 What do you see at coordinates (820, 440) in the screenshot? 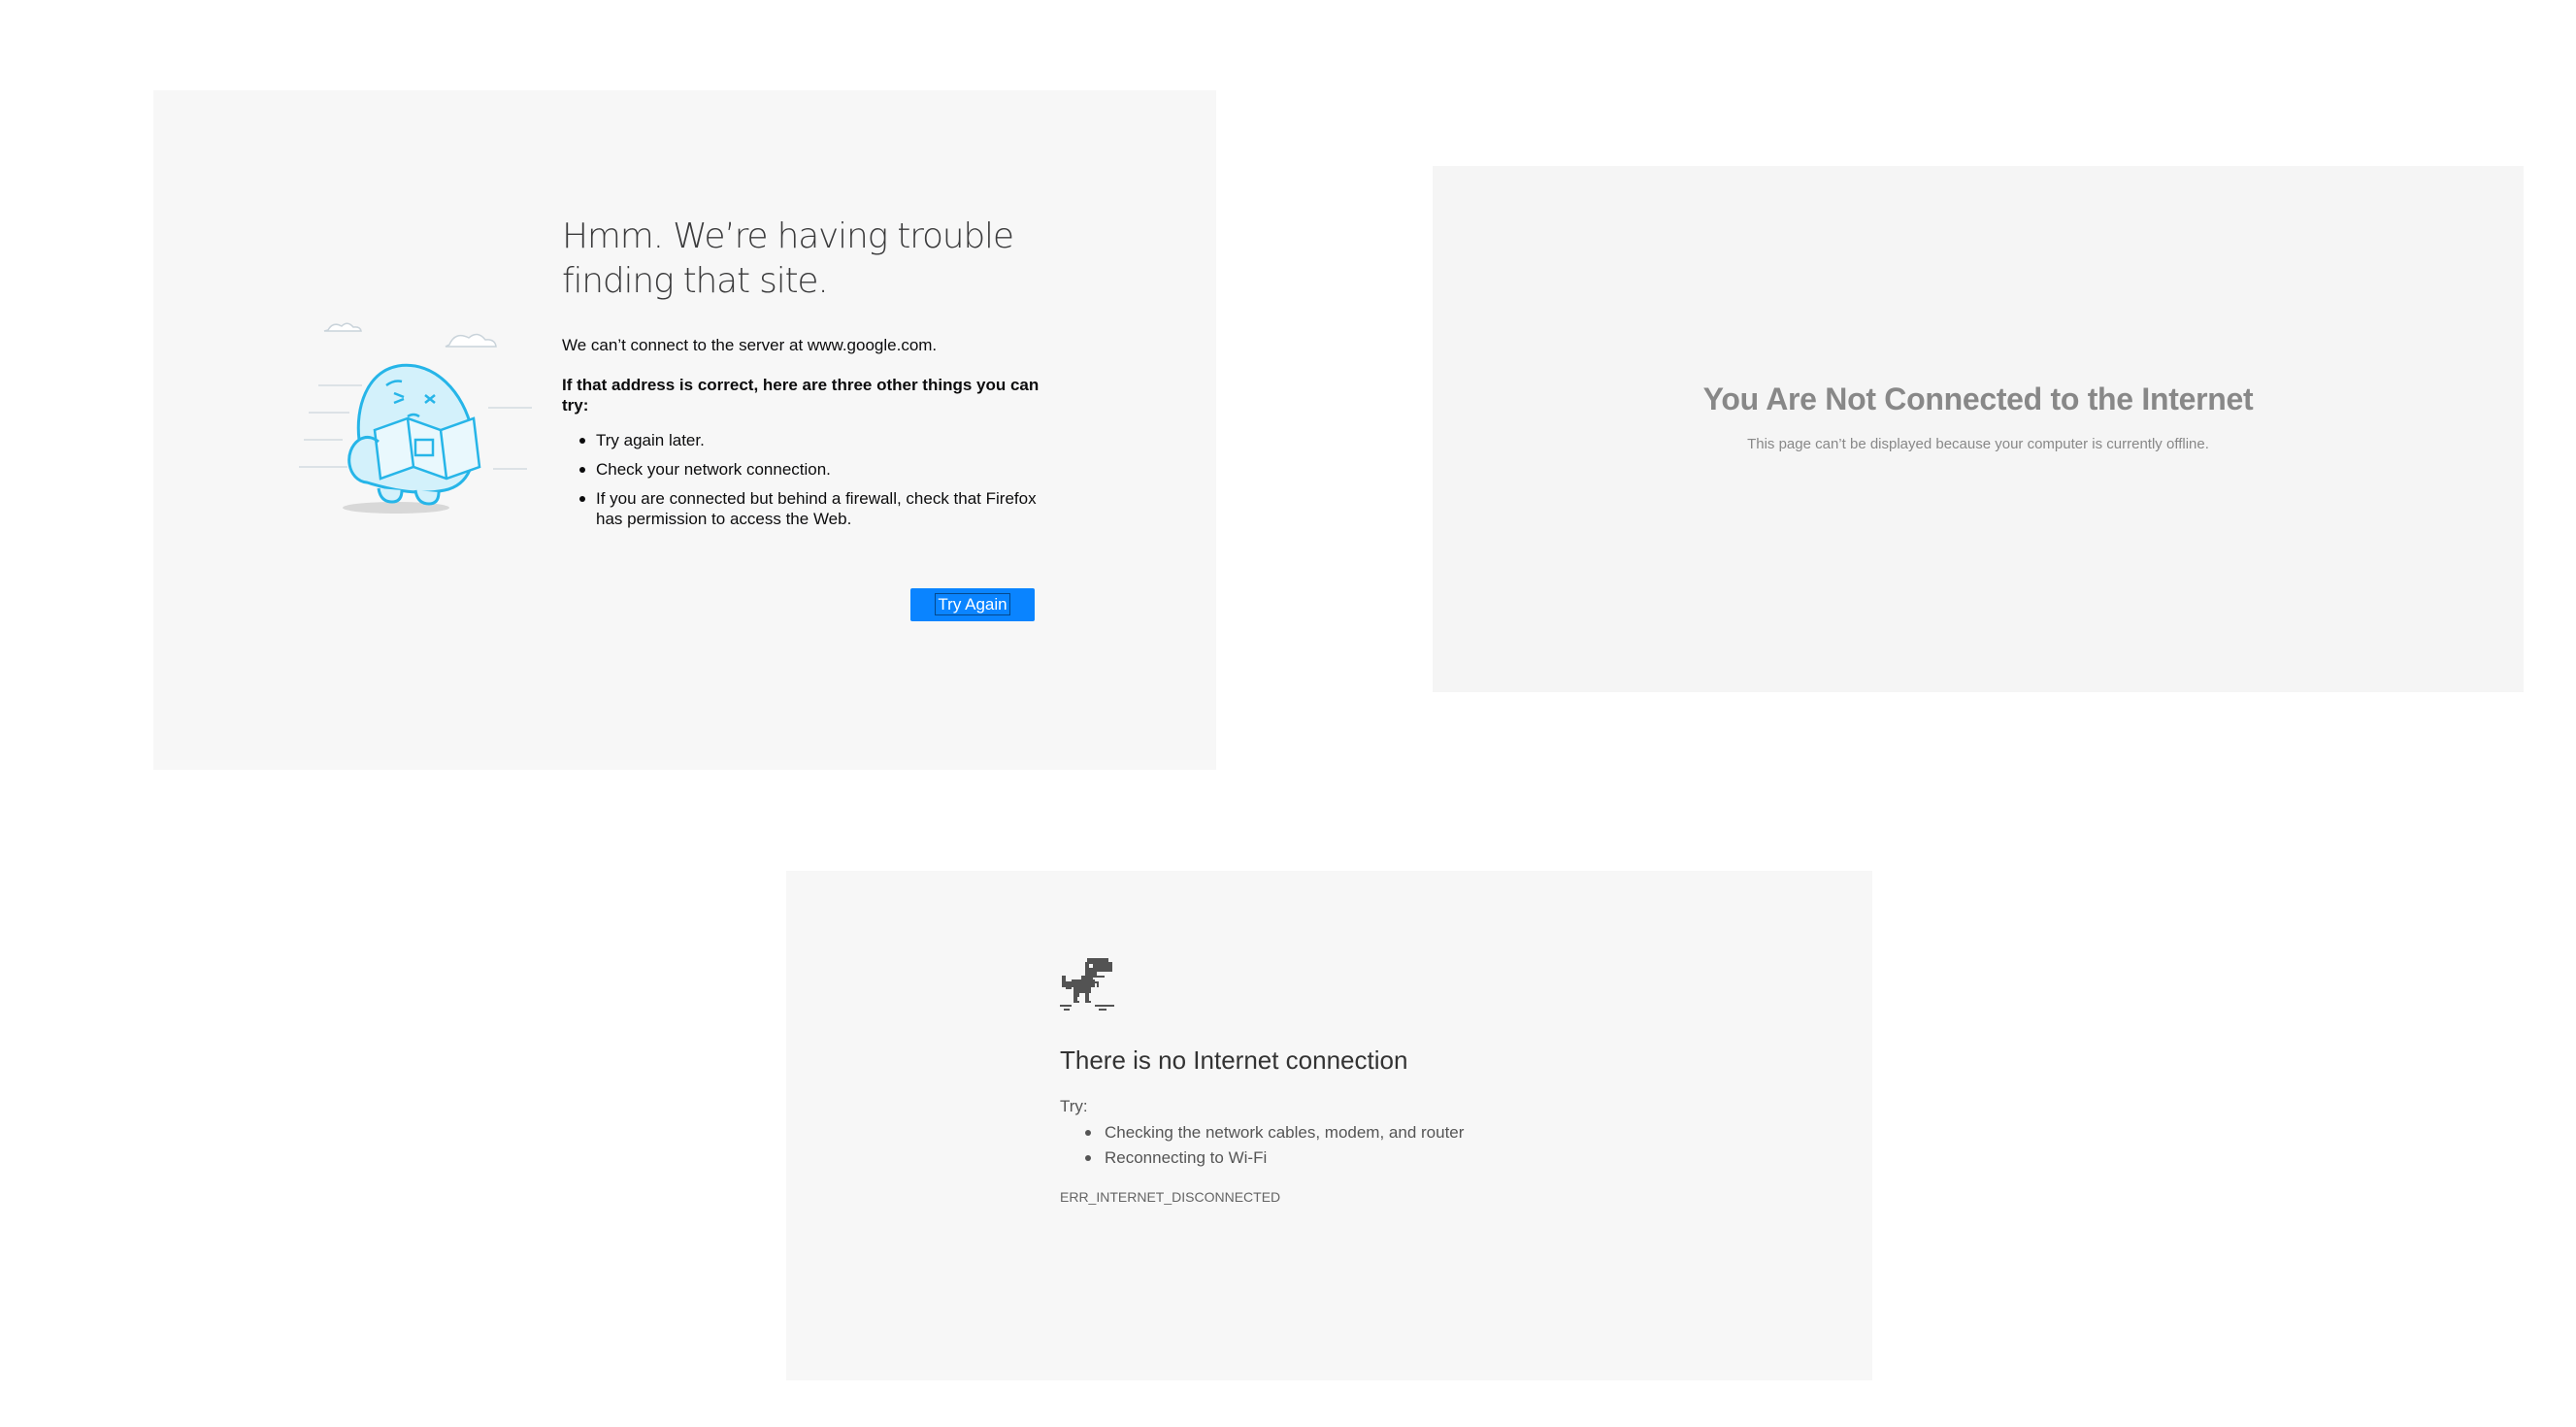
I see `list-item: Try again later.` at bounding box center [820, 440].